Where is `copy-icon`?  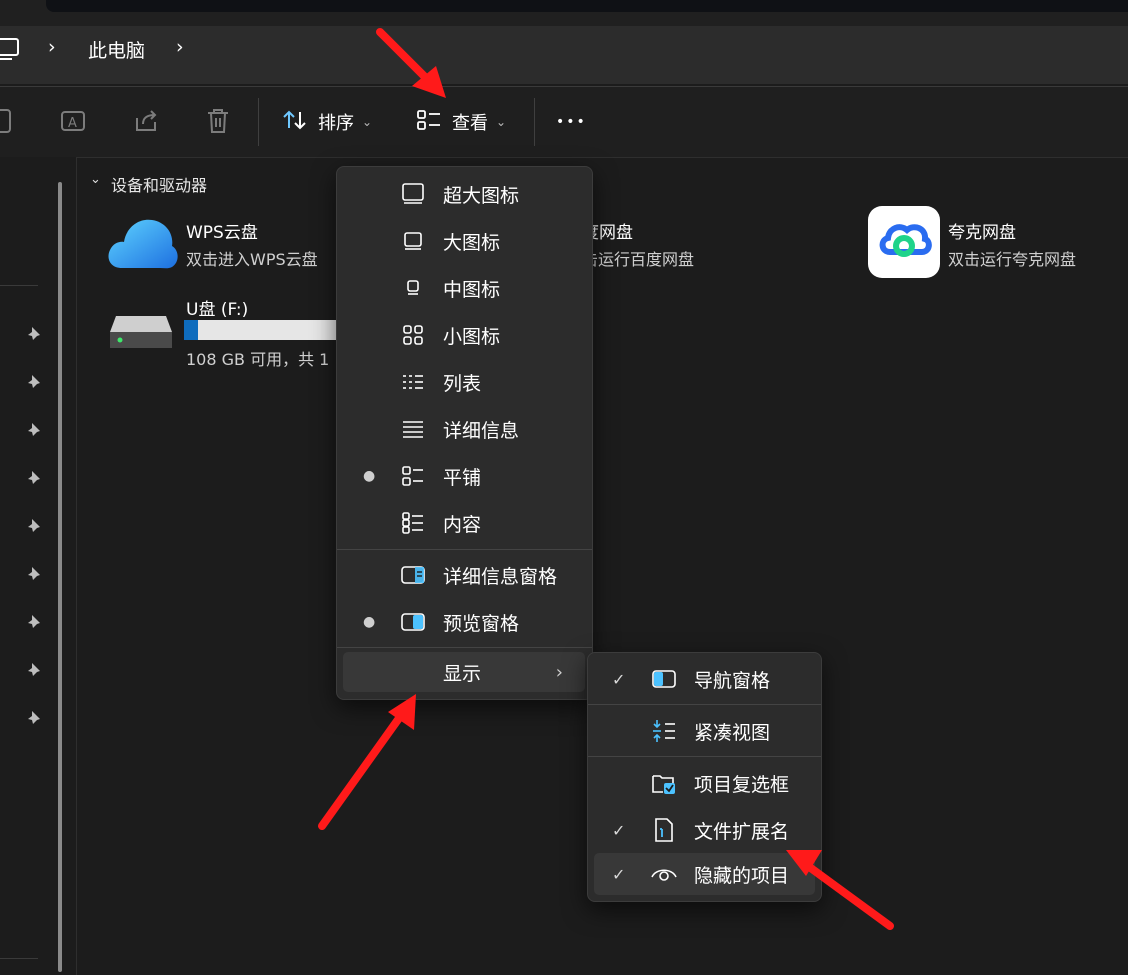 copy-icon is located at coordinates (7, 124).